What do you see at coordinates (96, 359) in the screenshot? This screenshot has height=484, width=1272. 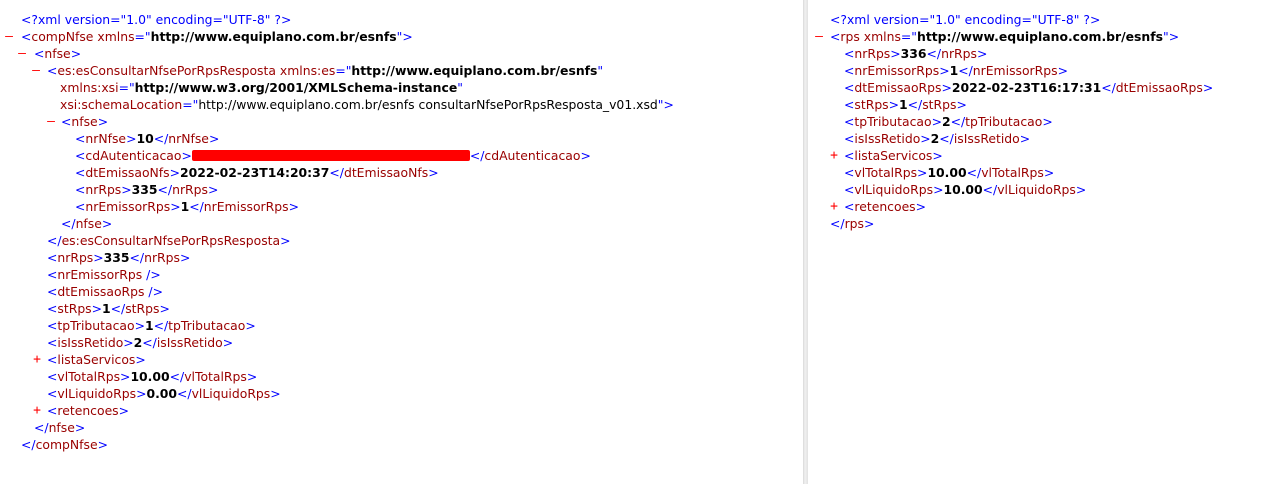 I see `element-listaServicos-collapsed: <listaServicos>` at bounding box center [96, 359].